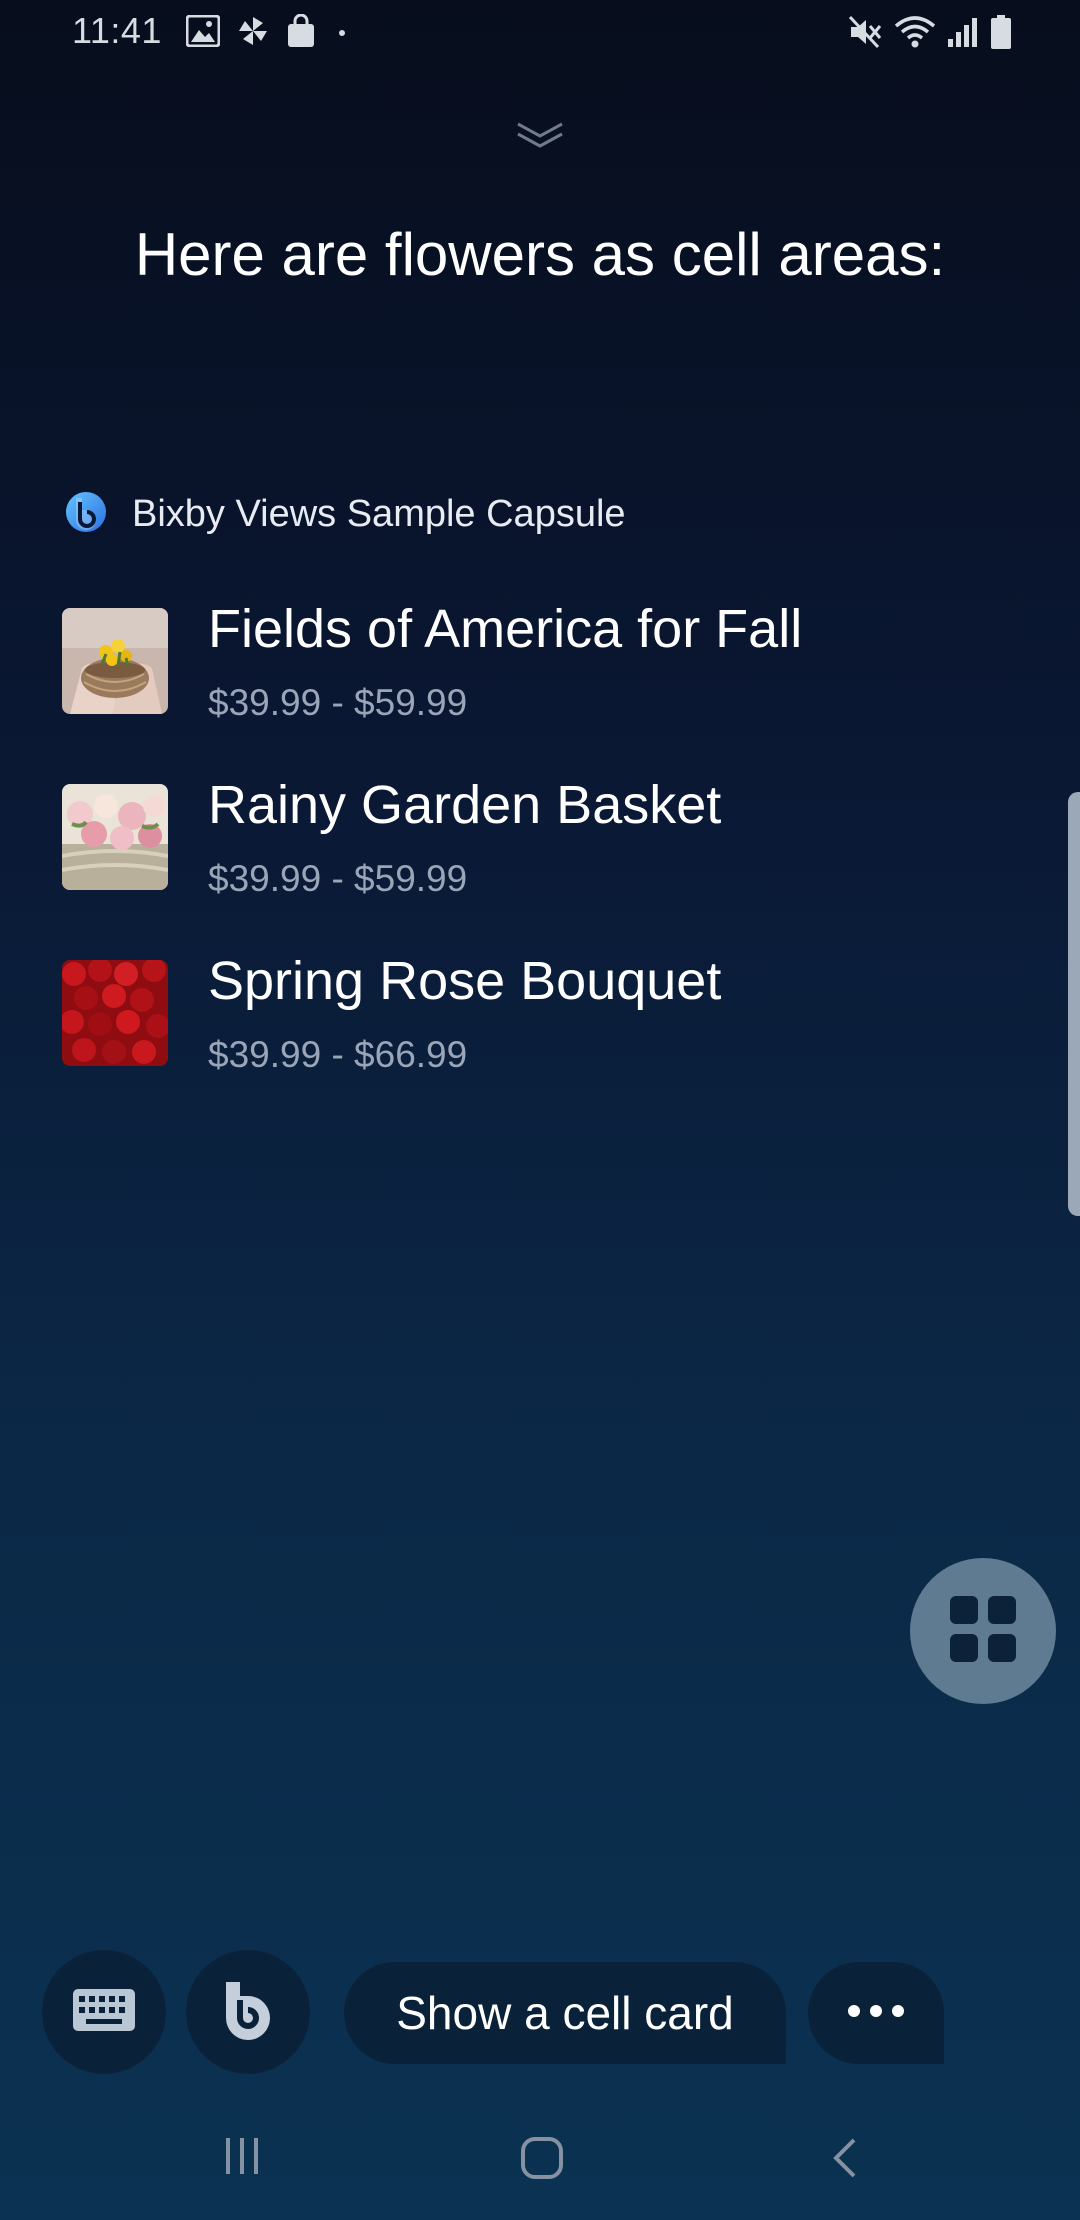  I want to click on dot-icon, so click(342, 31).